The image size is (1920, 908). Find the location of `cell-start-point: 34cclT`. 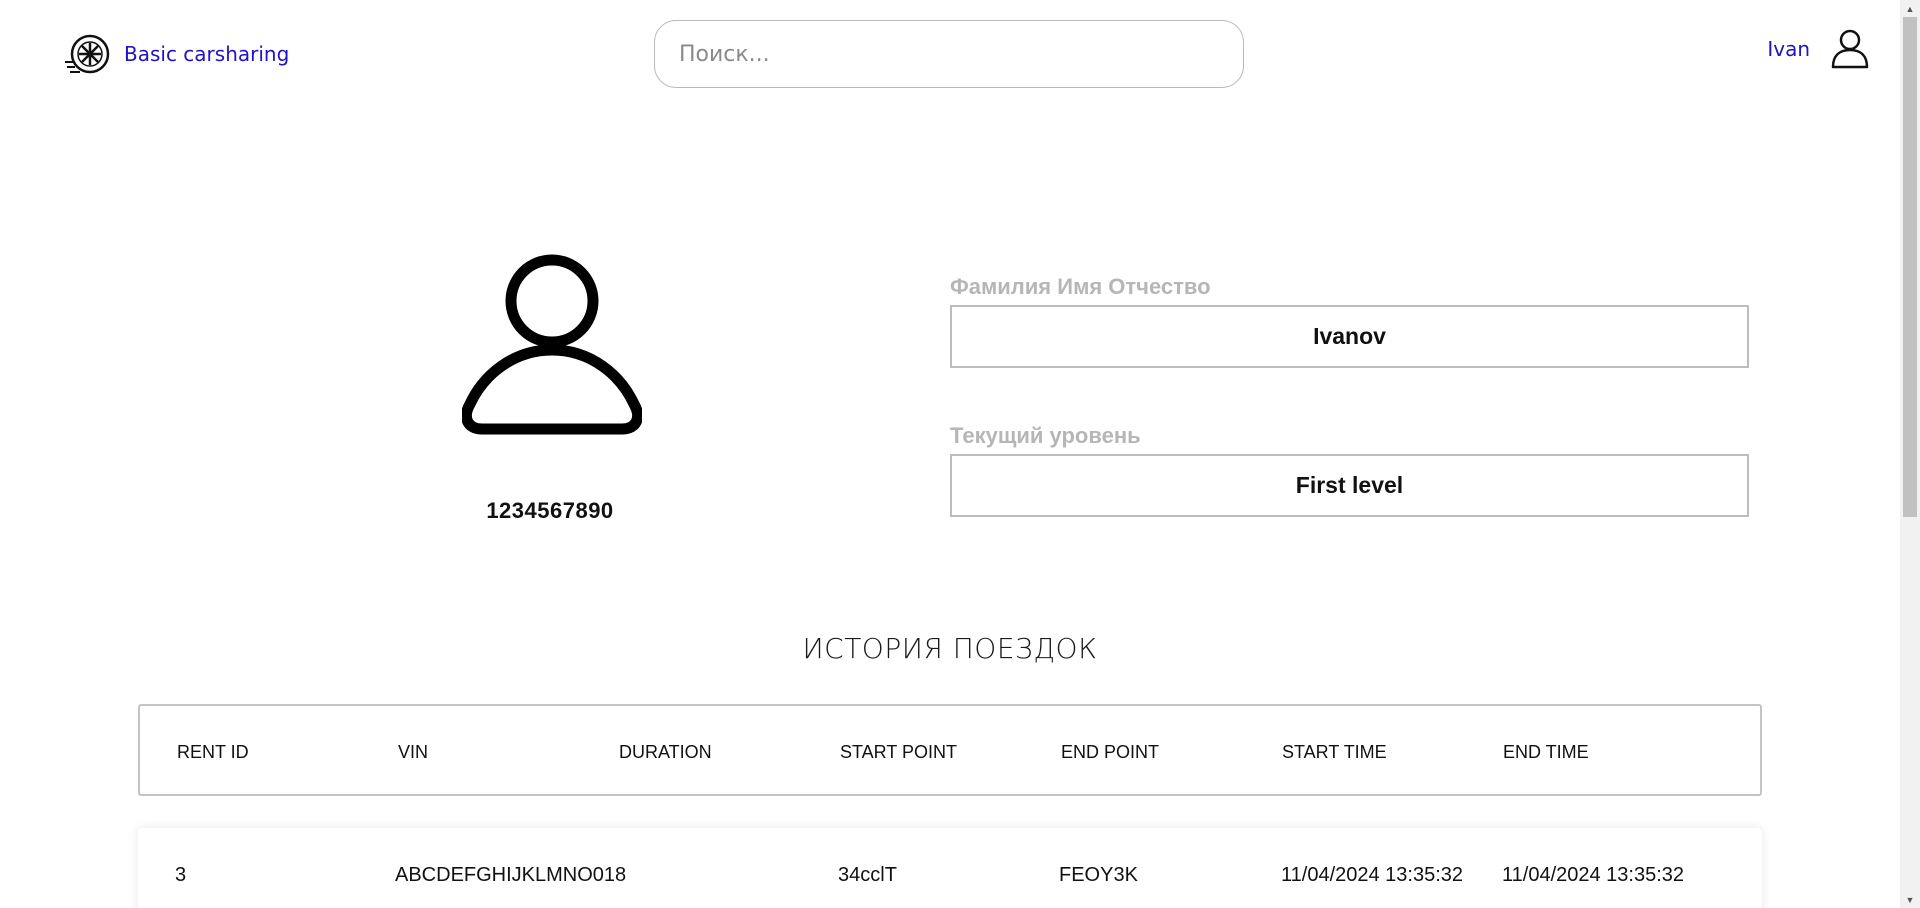

cell-start-point: 34cclT is located at coordinates (867, 875).